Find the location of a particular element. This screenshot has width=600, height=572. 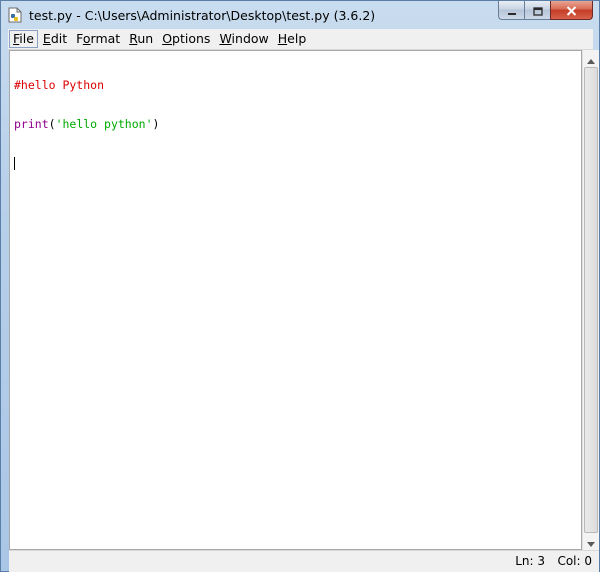

minimize-icon is located at coordinates (512, 10).